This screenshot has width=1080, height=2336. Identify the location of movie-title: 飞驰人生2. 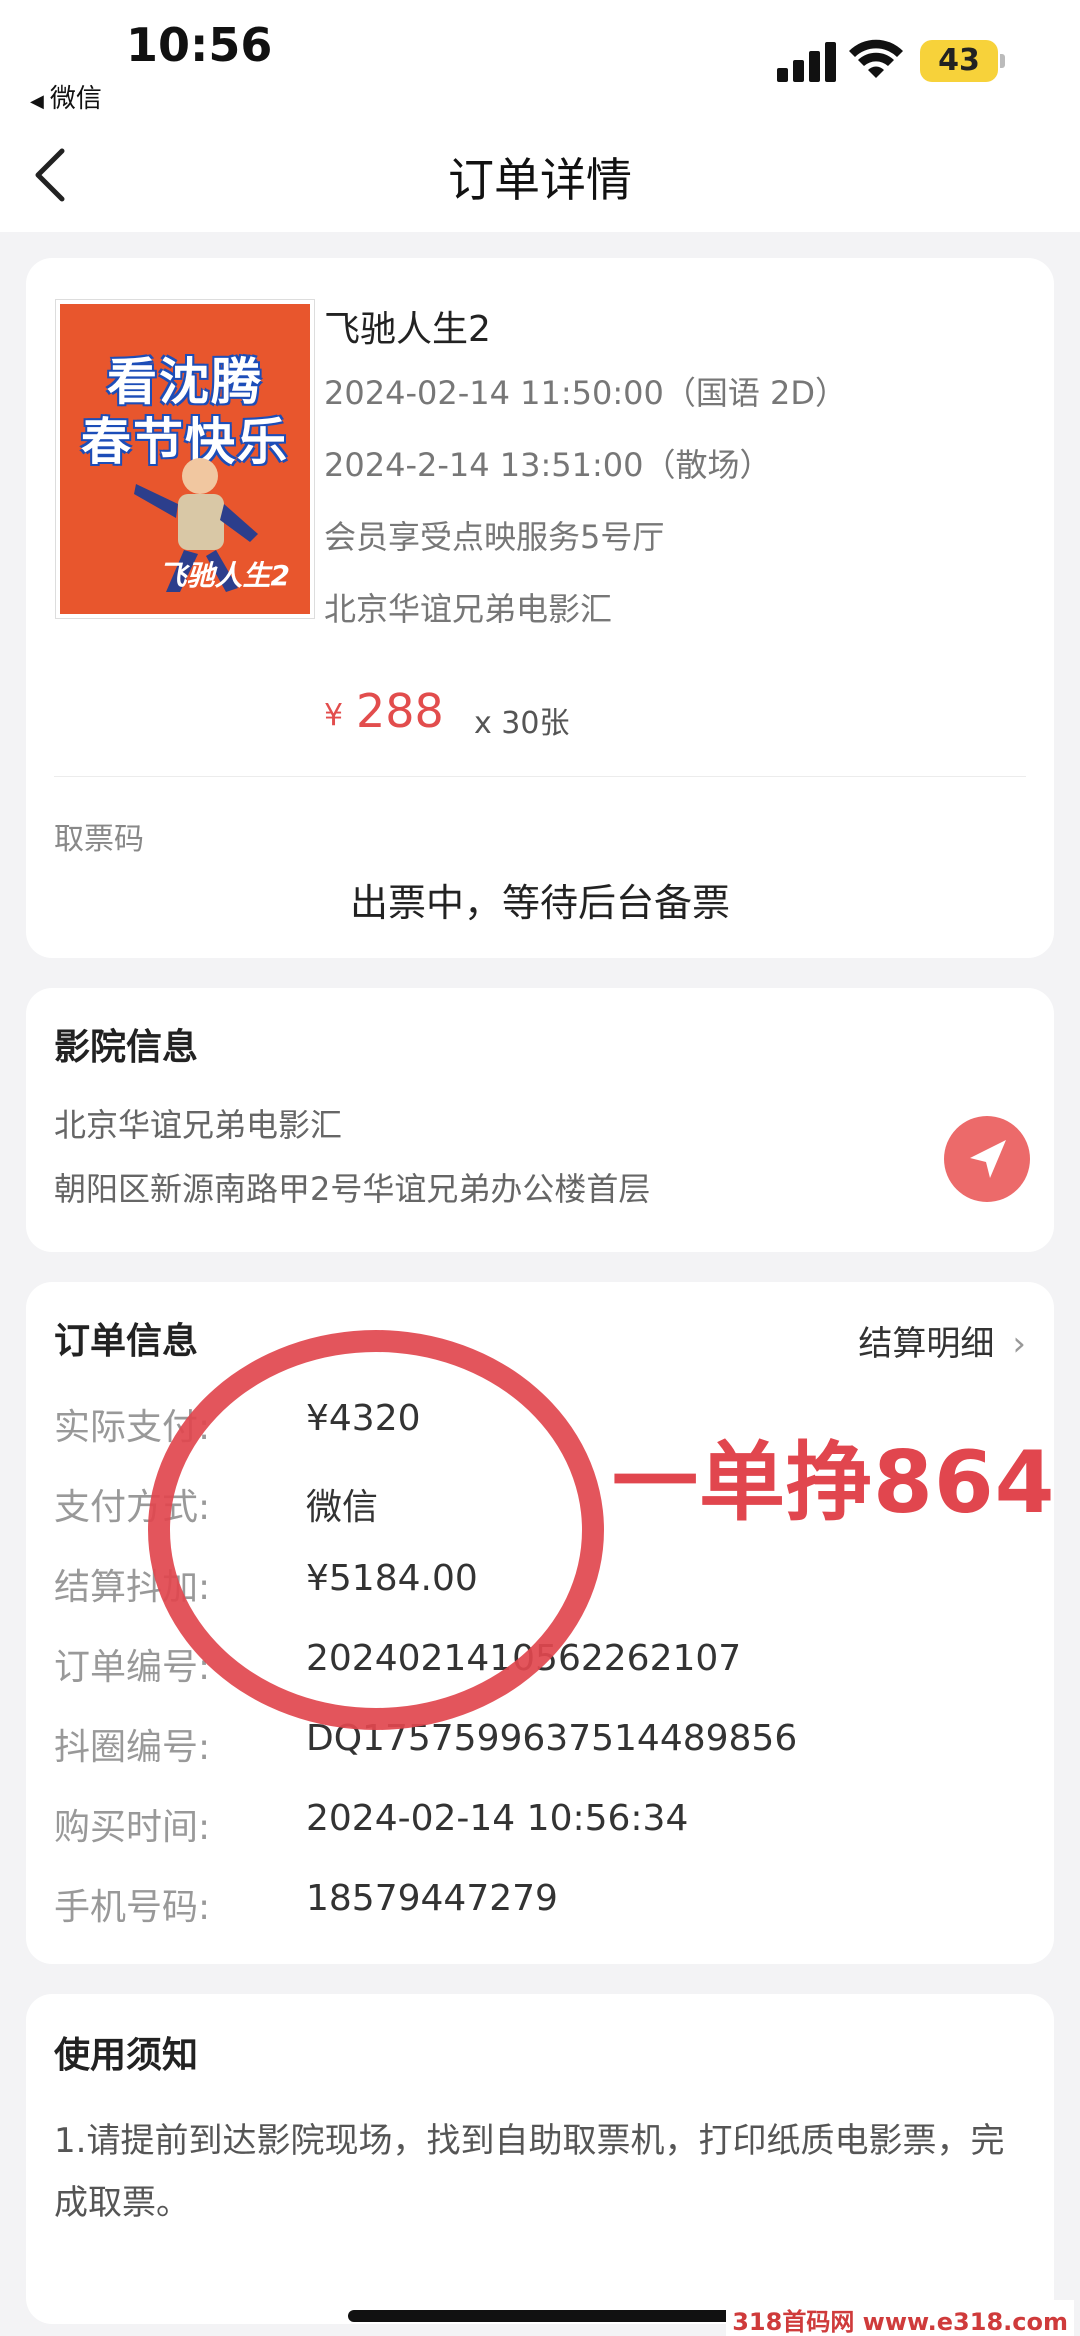
(407, 329).